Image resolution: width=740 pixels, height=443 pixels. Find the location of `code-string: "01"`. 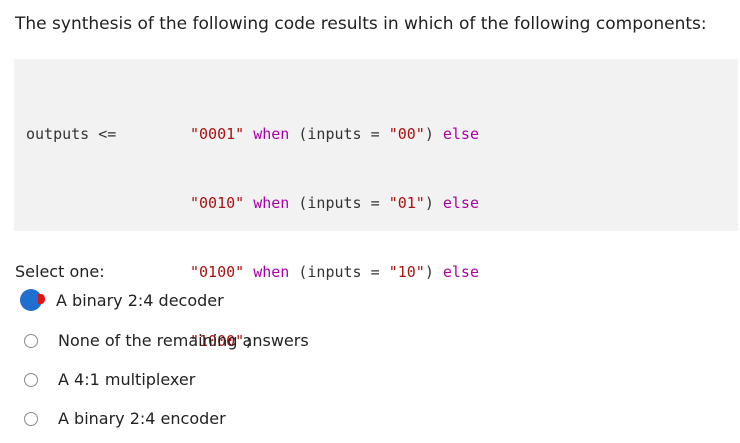

code-string: "01" is located at coordinates (406, 203).